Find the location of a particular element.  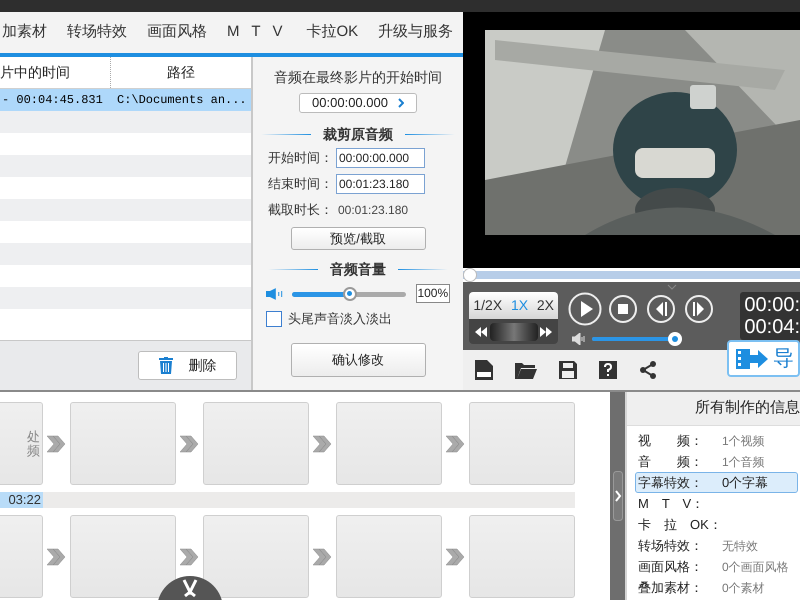

info-row: 画面风格： 0个画面风格 is located at coordinates (716, 566).